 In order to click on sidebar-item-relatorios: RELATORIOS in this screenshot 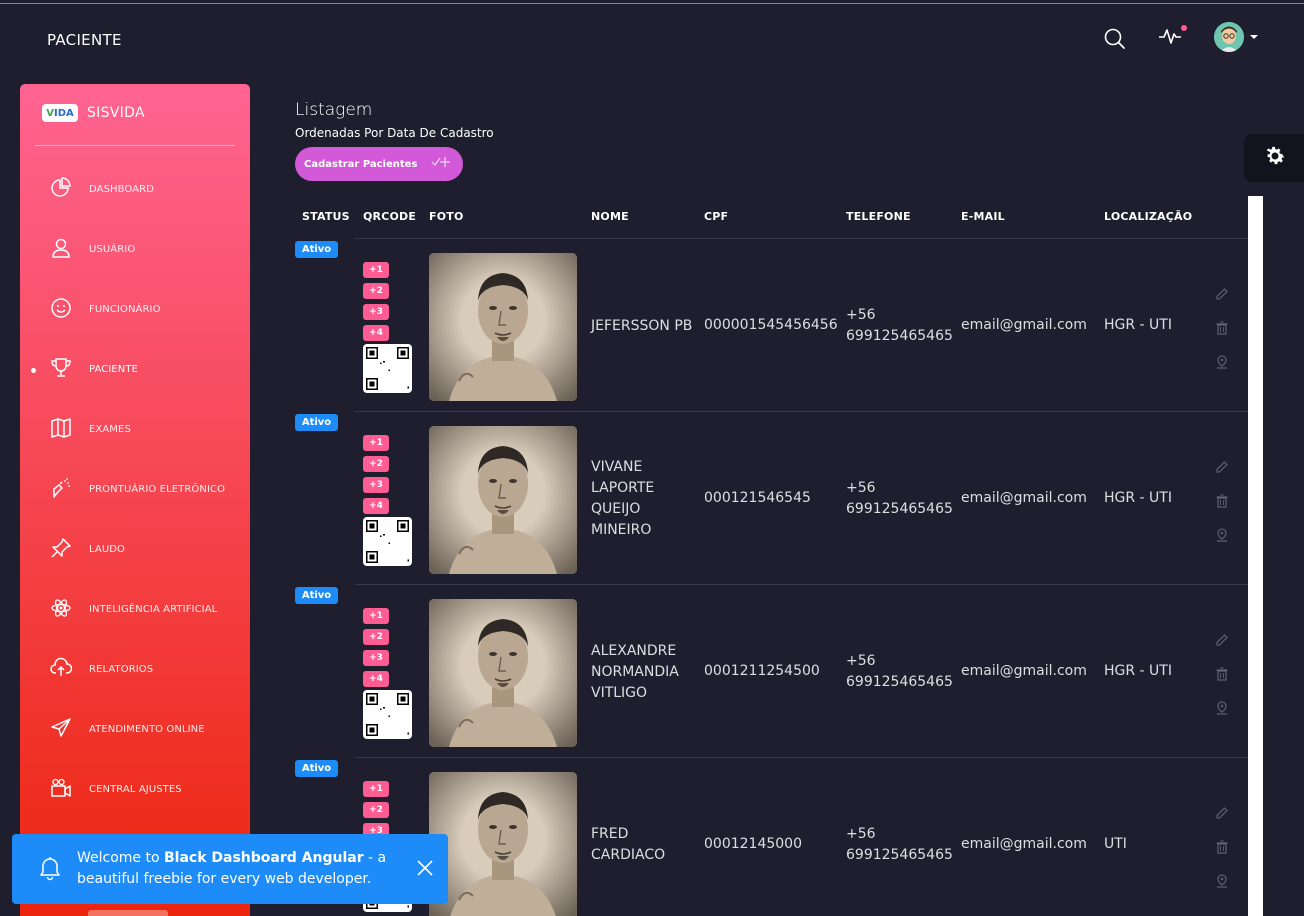, I will do `click(135, 670)`.